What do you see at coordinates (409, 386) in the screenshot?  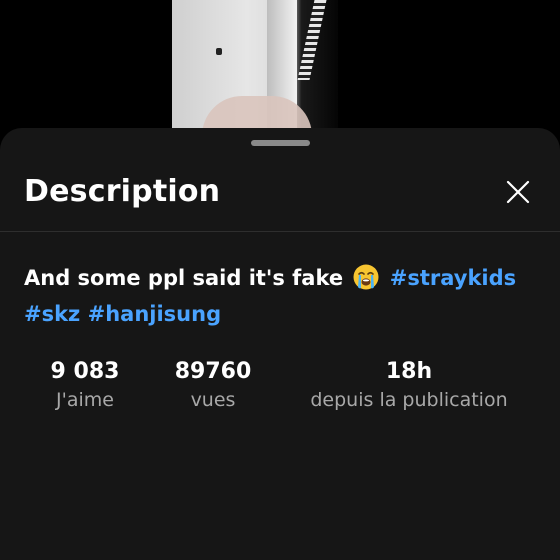 I see `posted-time-stat: 18h depuis la publication` at bounding box center [409, 386].